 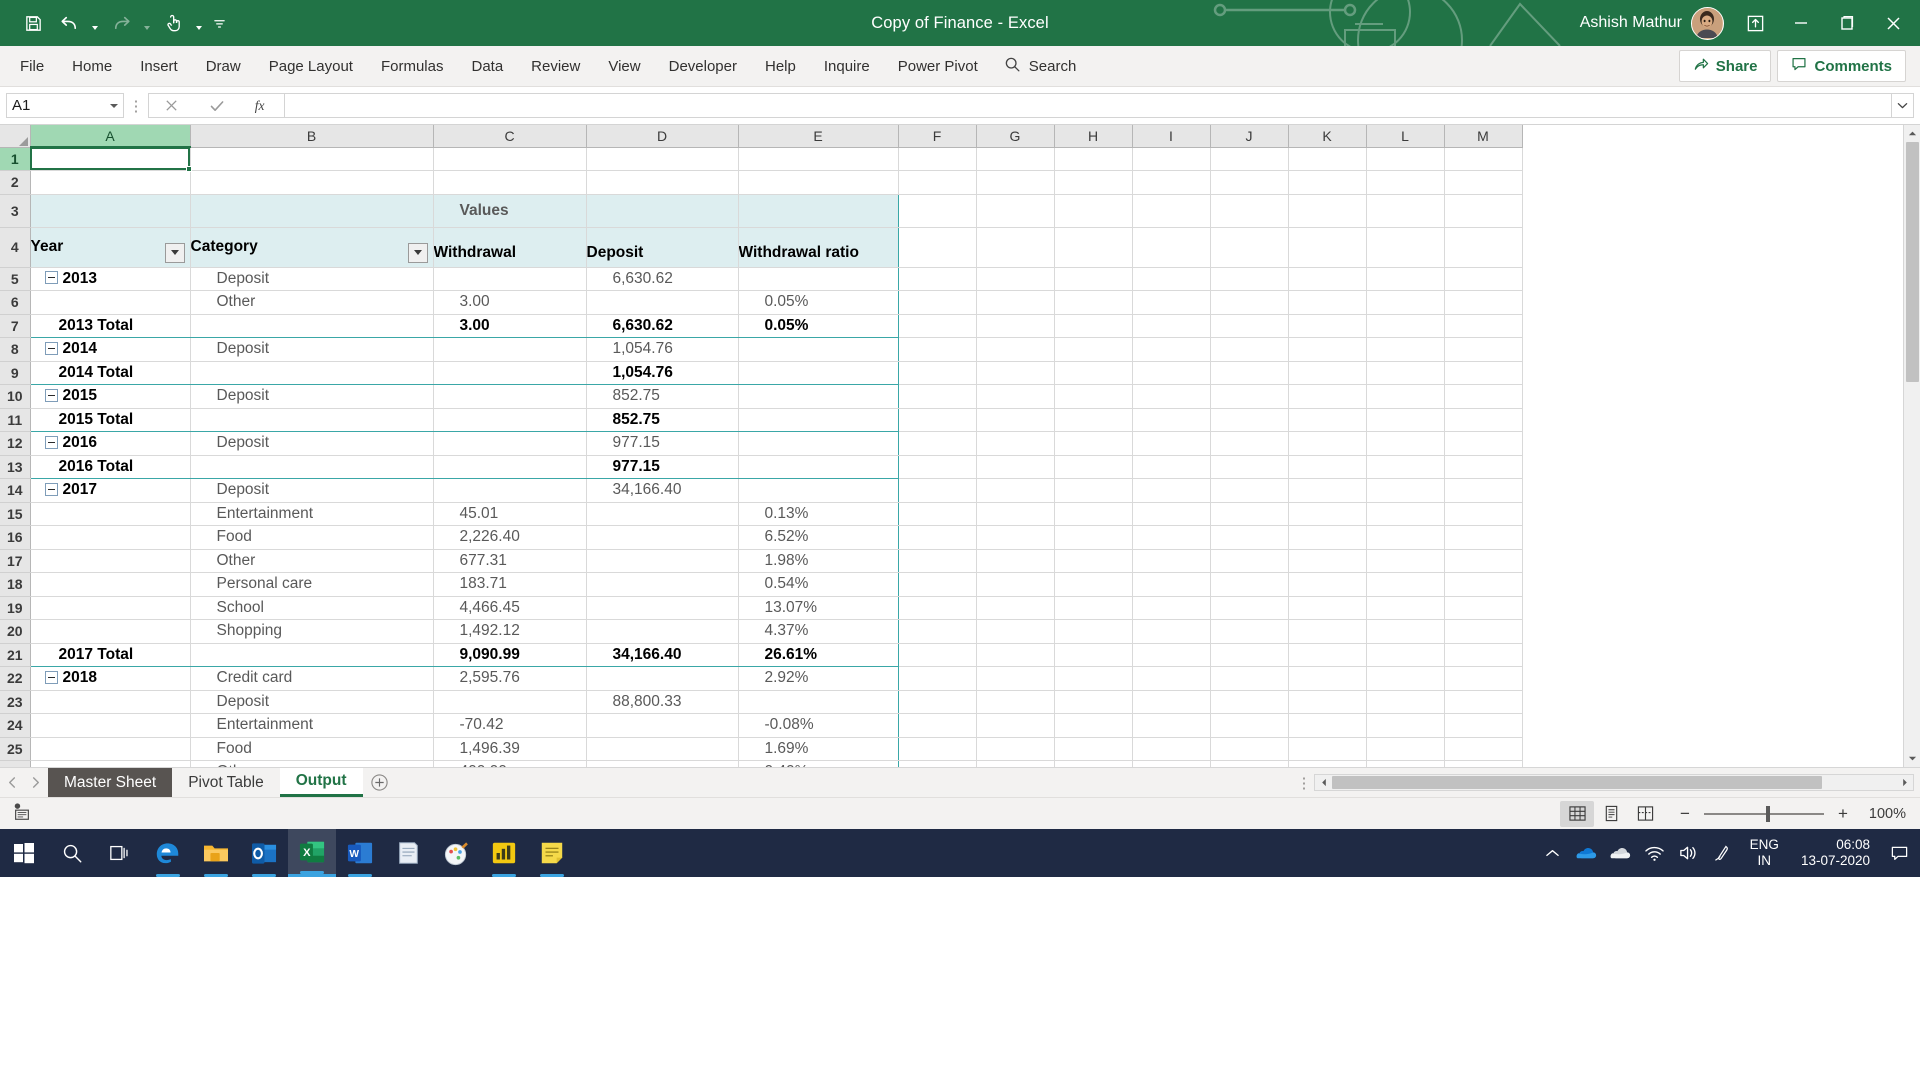 I want to click on cell-B14: Deposit, so click(x=312, y=490).